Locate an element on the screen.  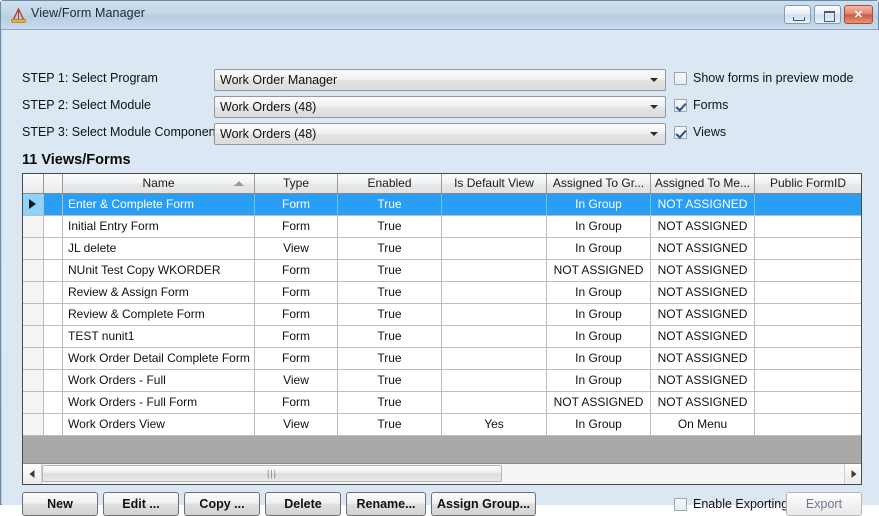
table-row: TEST nunit1 Form True In Group NOT ASSIGNED is located at coordinates (442, 337).